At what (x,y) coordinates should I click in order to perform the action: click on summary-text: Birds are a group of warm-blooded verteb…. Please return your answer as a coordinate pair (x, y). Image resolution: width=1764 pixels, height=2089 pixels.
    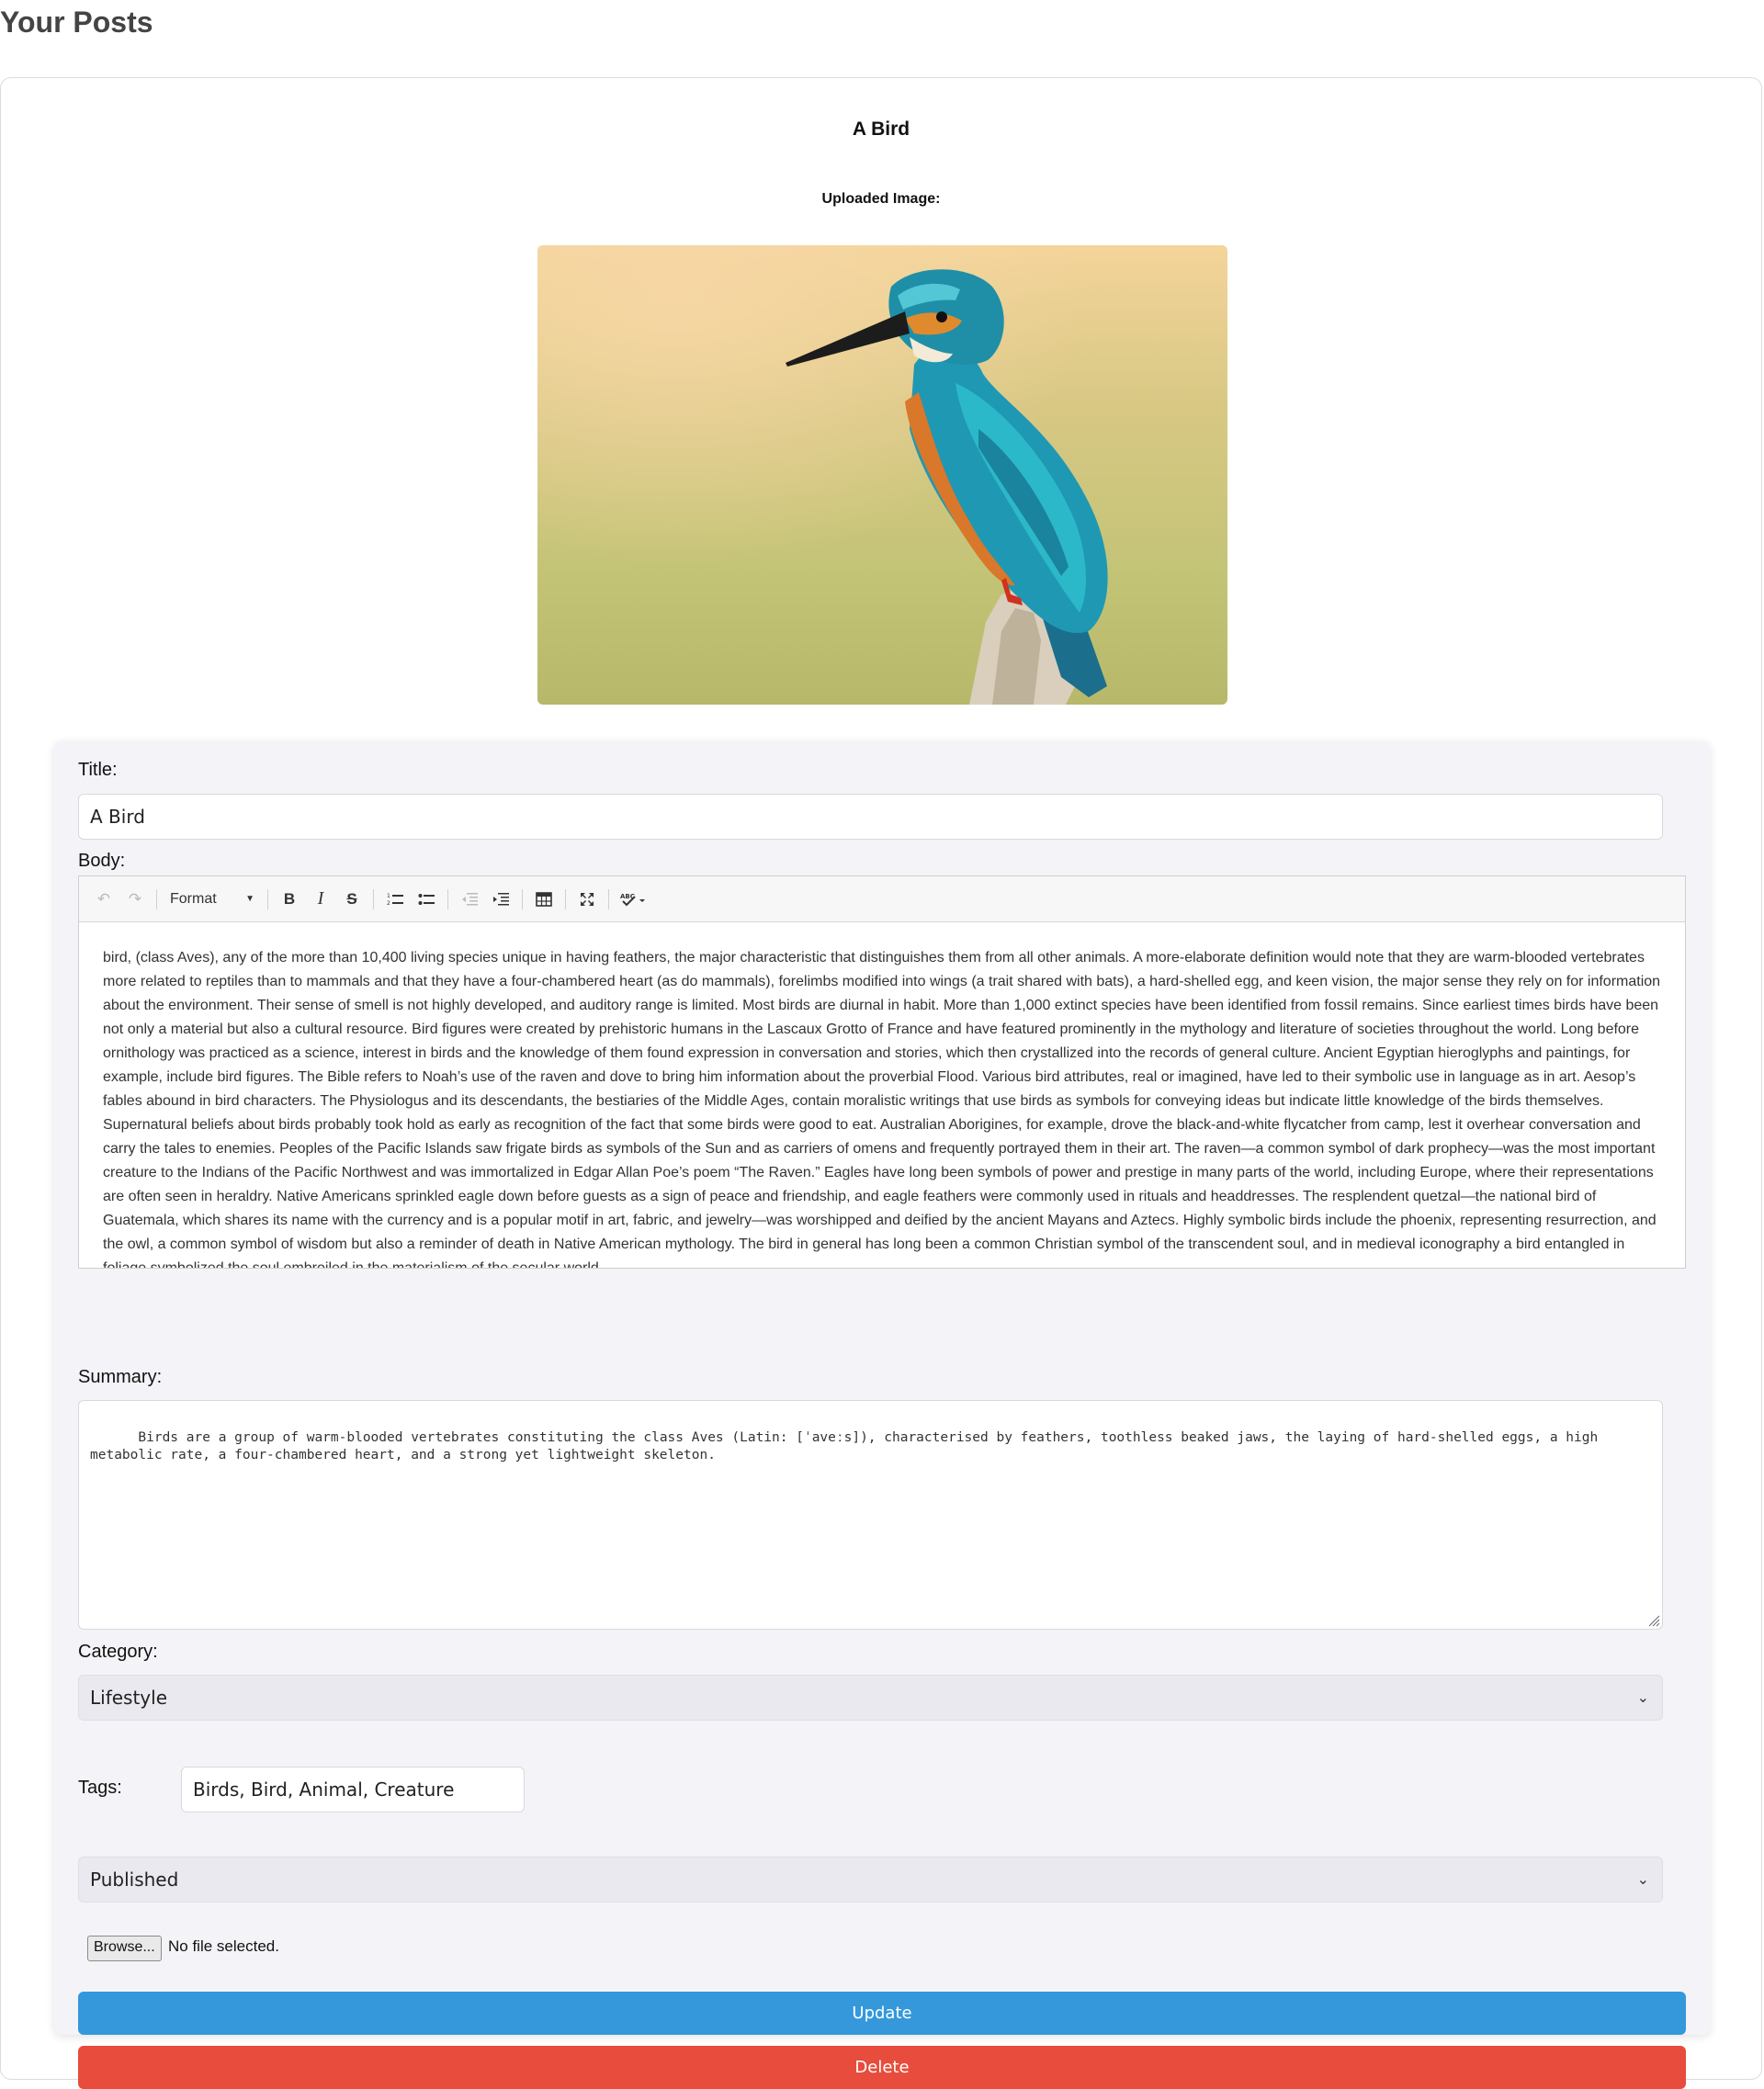
    Looking at the image, I should click on (848, 1446).